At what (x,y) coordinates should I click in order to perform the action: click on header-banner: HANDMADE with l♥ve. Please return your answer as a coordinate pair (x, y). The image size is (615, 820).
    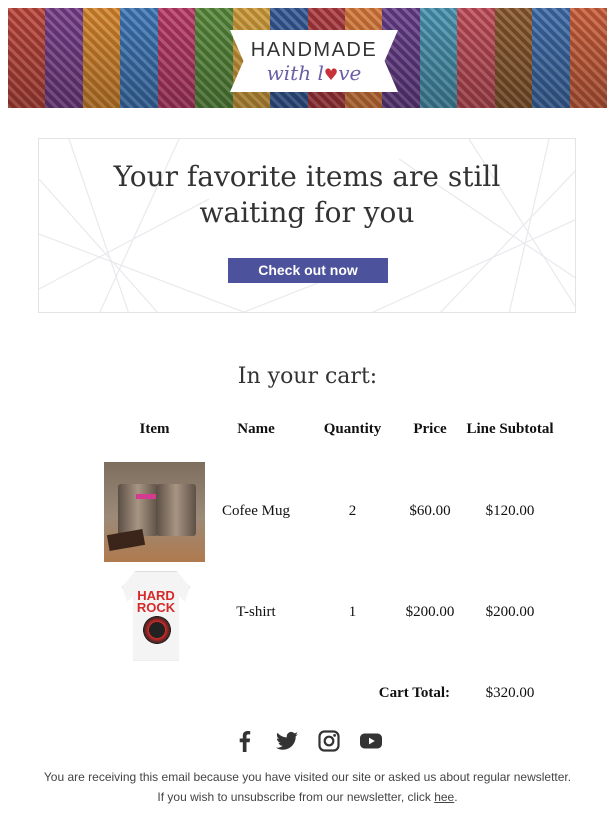
    Looking at the image, I should click on (307, 58).